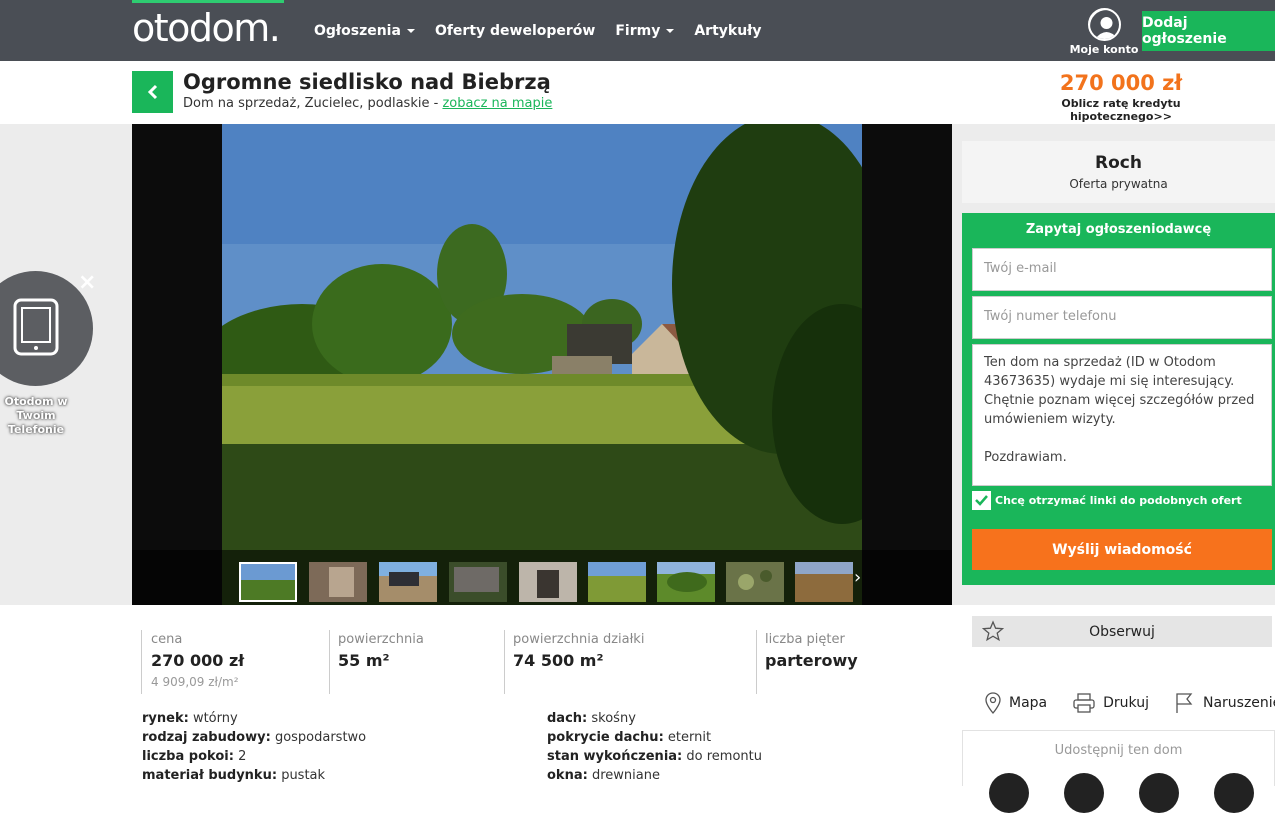 The height and width of the screenshot is (813, 1275). I want to click on logo-accent-bar, so click(208, 1).